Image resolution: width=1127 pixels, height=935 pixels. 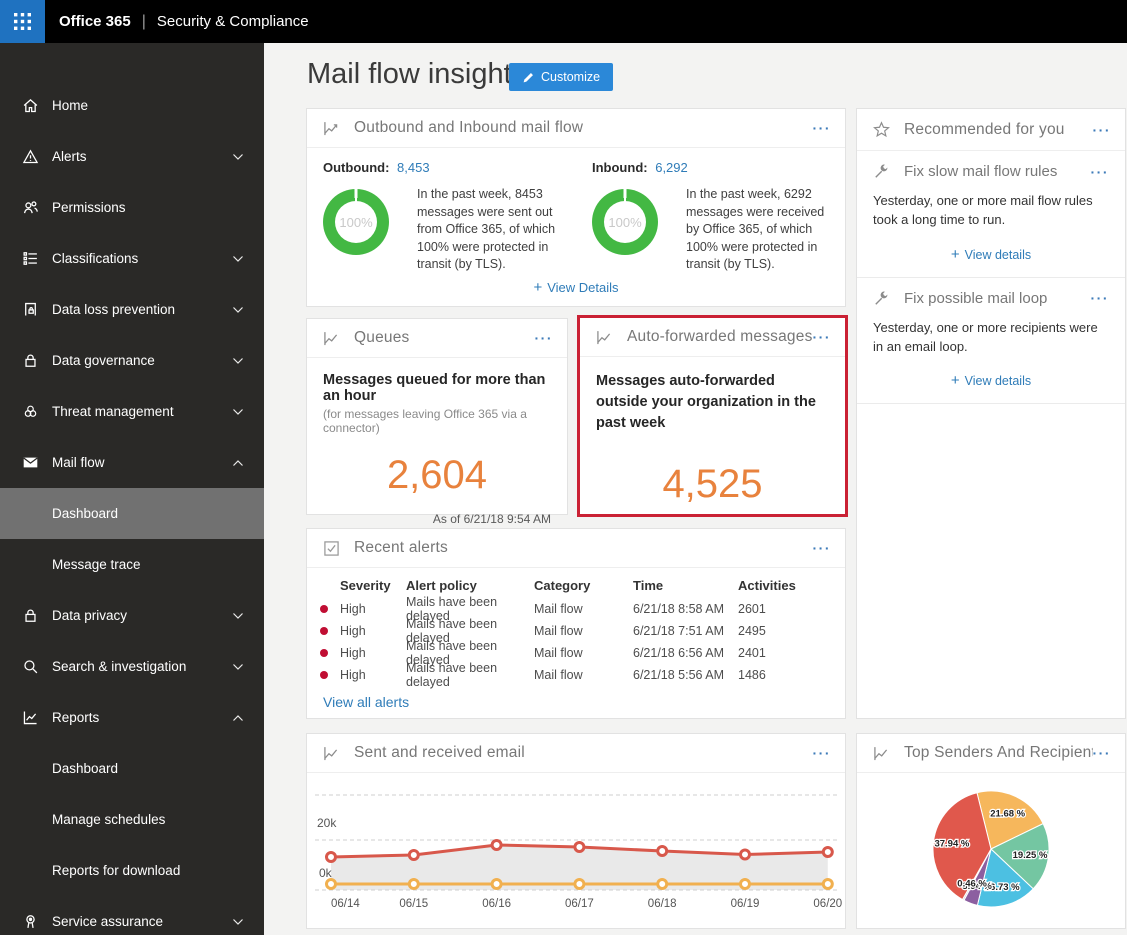 I want to click on severity-dot, so click(x=323, y=609).